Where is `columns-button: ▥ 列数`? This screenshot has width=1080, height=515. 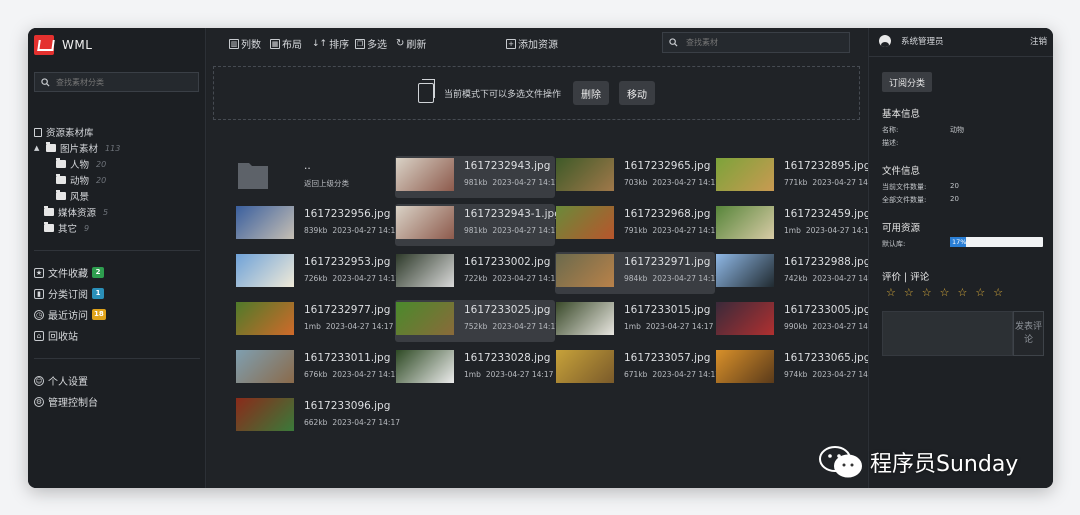 columns-button: ▥ 列数 is located at coordinates (245, 43).